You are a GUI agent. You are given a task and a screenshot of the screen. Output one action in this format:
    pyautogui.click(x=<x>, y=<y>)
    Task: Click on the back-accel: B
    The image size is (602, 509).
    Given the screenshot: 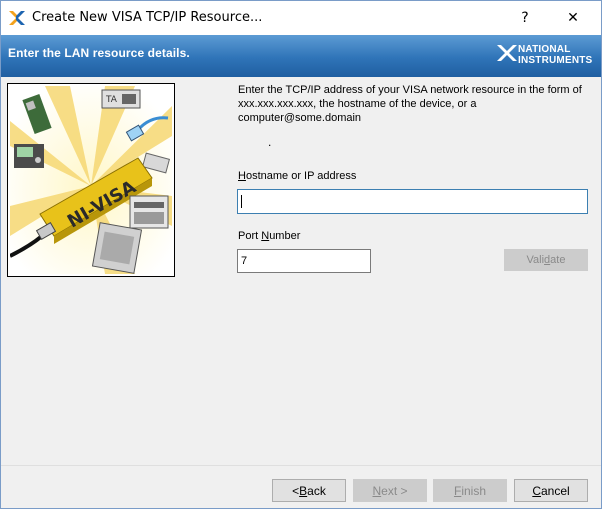 What is the action you would take?
    pyautogui.click(x=303, y=490)
    